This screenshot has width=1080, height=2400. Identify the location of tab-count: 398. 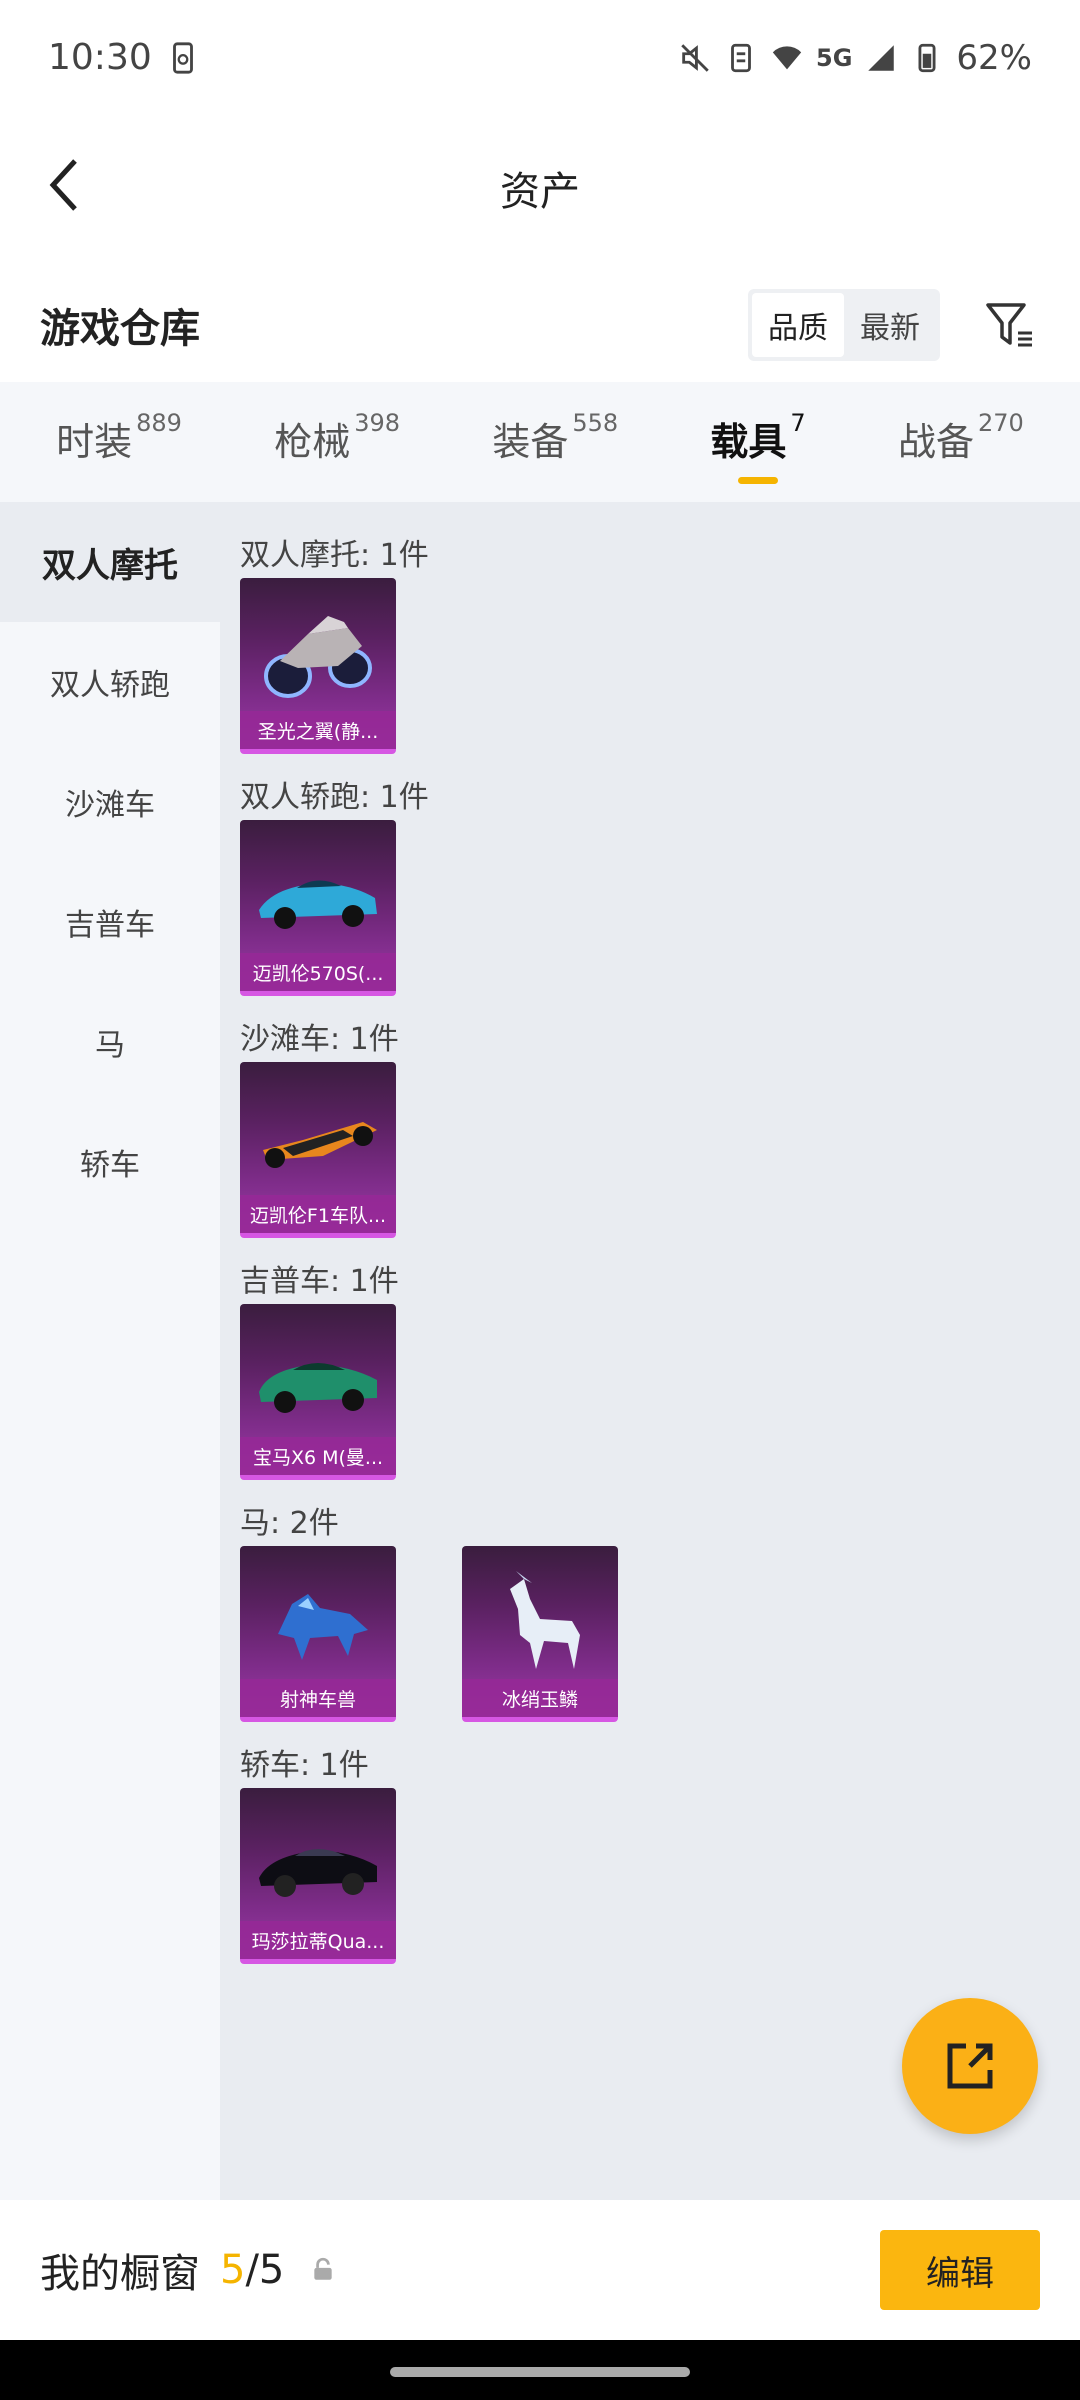
(377, 422).